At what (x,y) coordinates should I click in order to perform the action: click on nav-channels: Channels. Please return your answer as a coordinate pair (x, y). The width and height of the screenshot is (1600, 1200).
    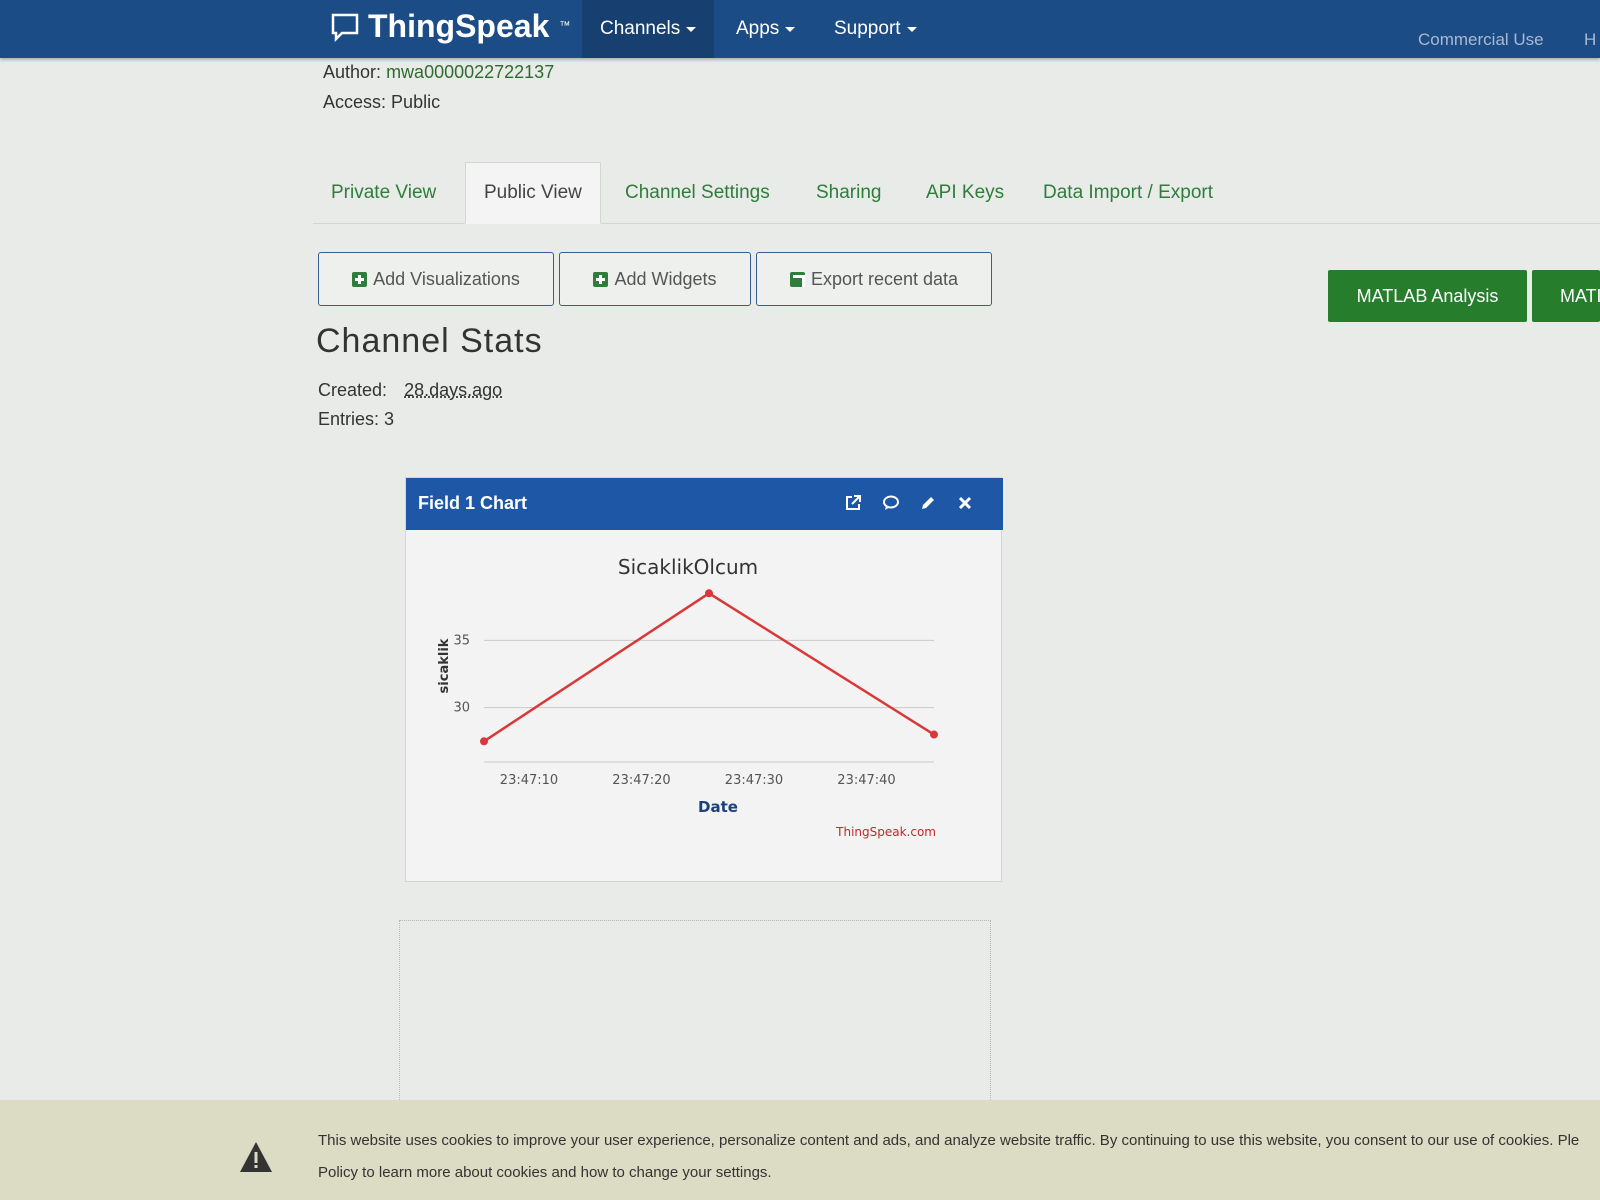
    Looking at the image, I should click on (648, 29).